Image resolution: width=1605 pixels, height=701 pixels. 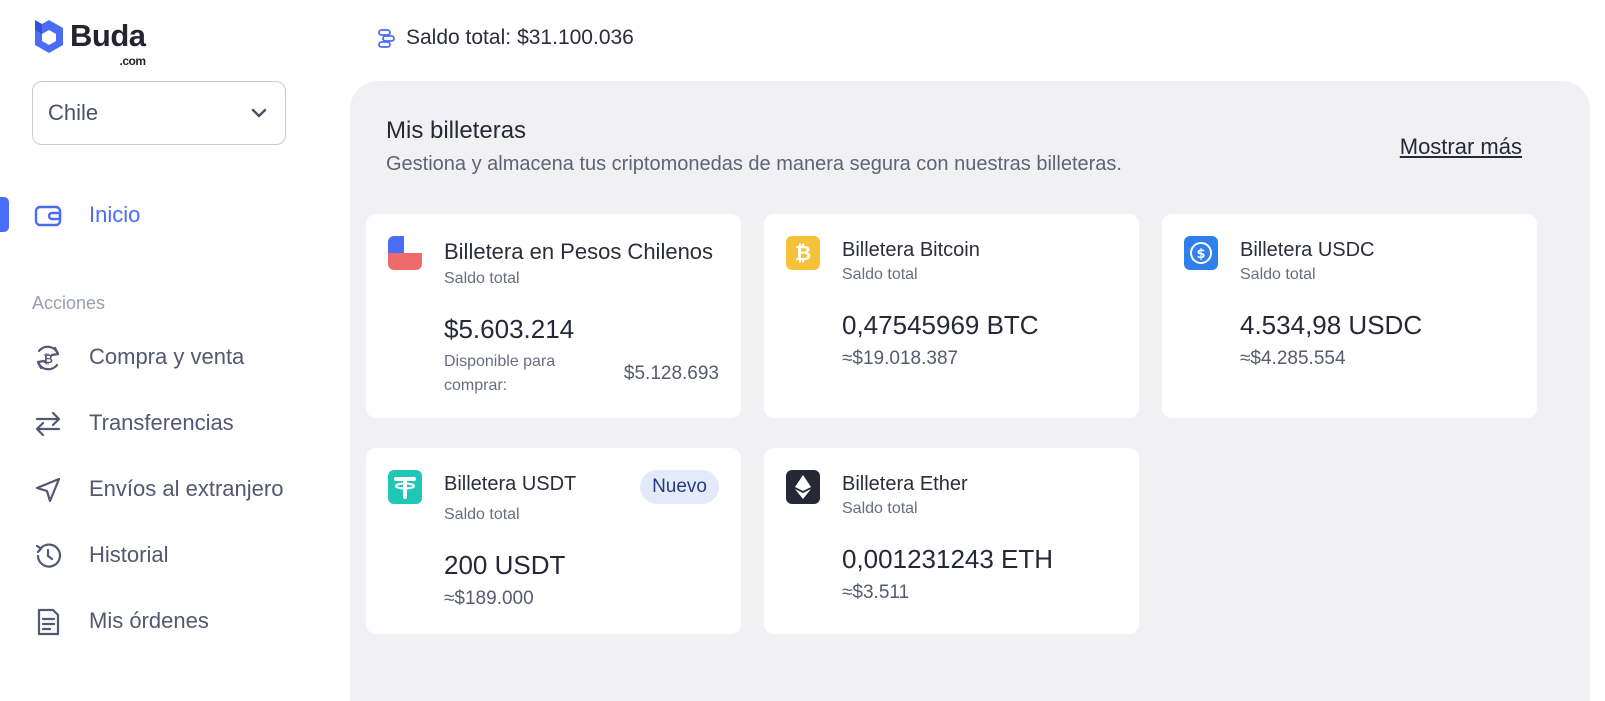 What do you see at coordinates (48, 622) in the screenshot?
I see `orders-icon` at bounding box center [48, 622].